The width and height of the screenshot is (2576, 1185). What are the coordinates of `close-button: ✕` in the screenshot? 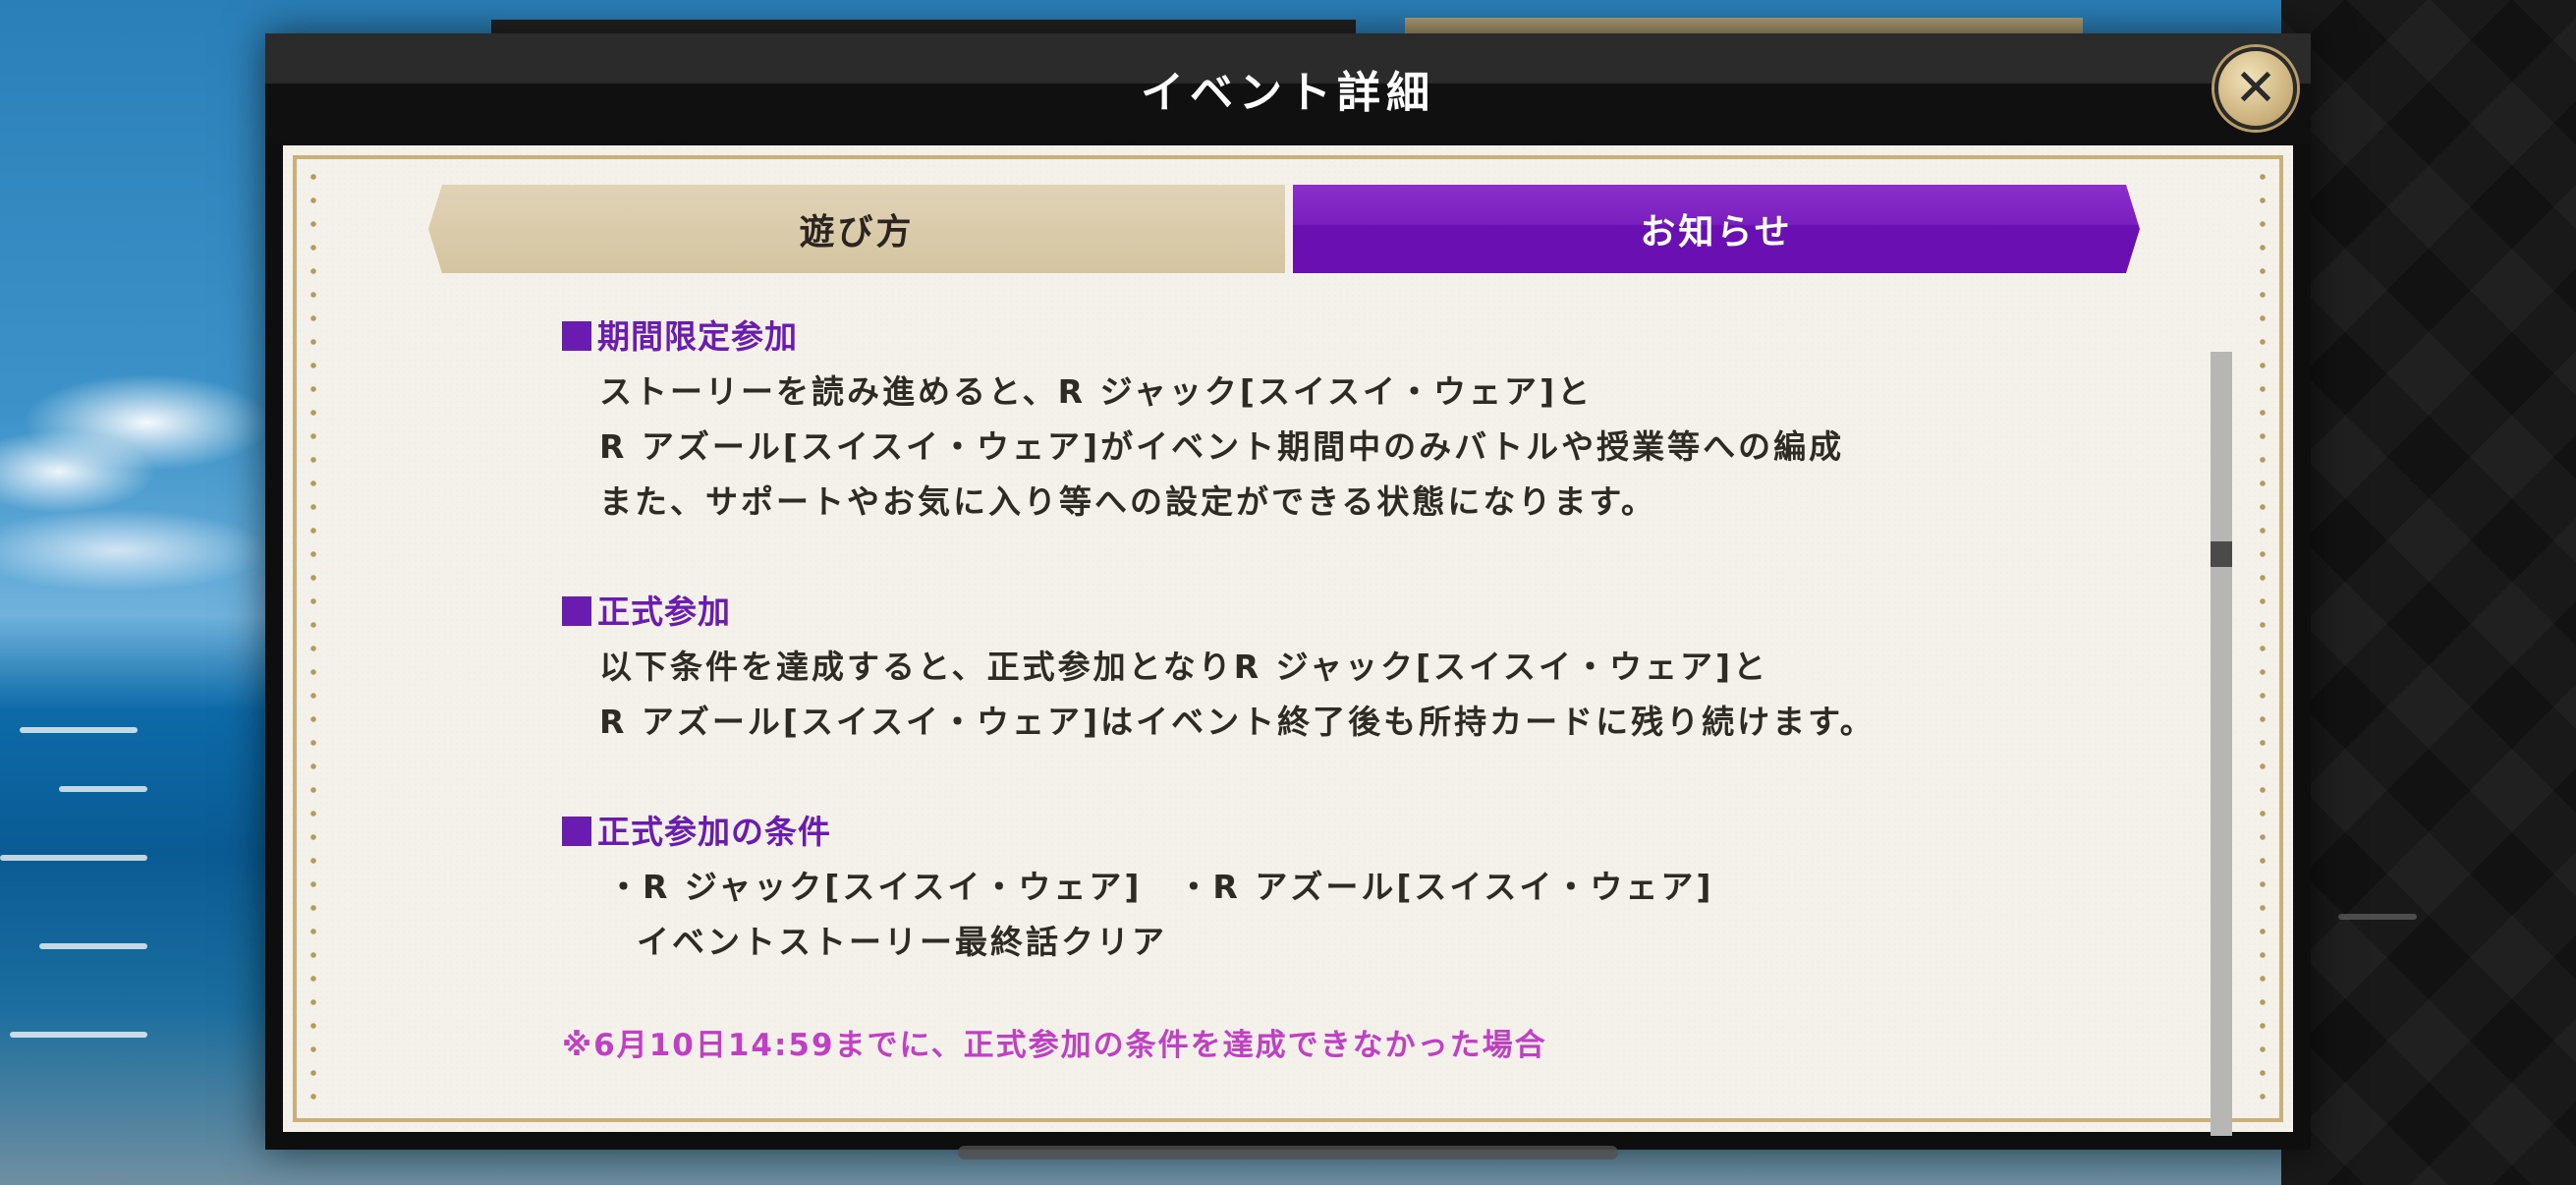 It's located at (2255, 89).